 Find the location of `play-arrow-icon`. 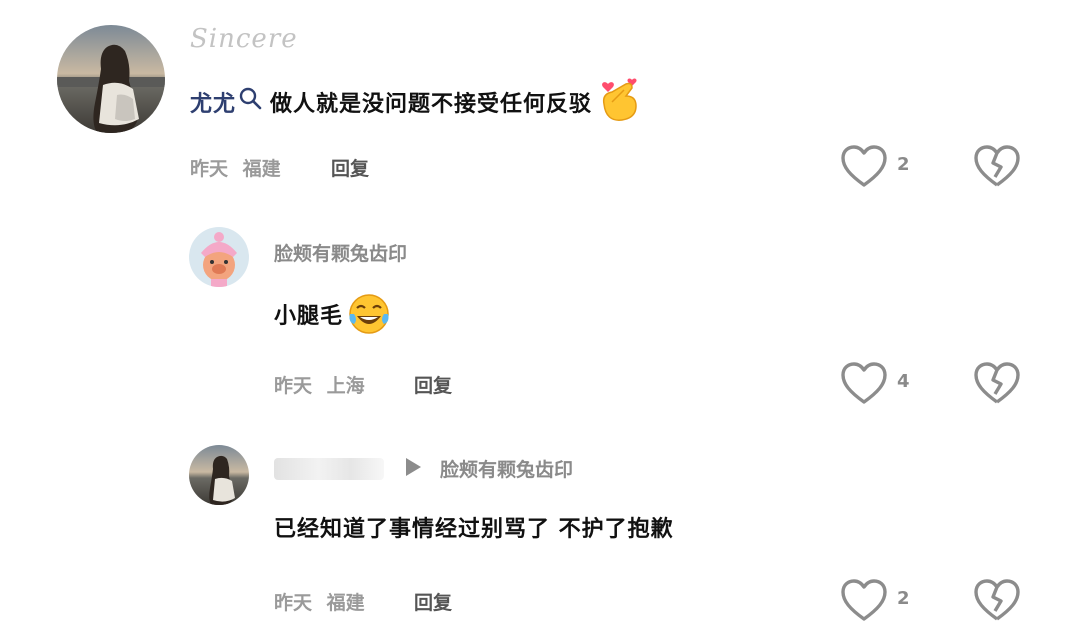

play-arrow-icon is located at coordinates (413, 469).